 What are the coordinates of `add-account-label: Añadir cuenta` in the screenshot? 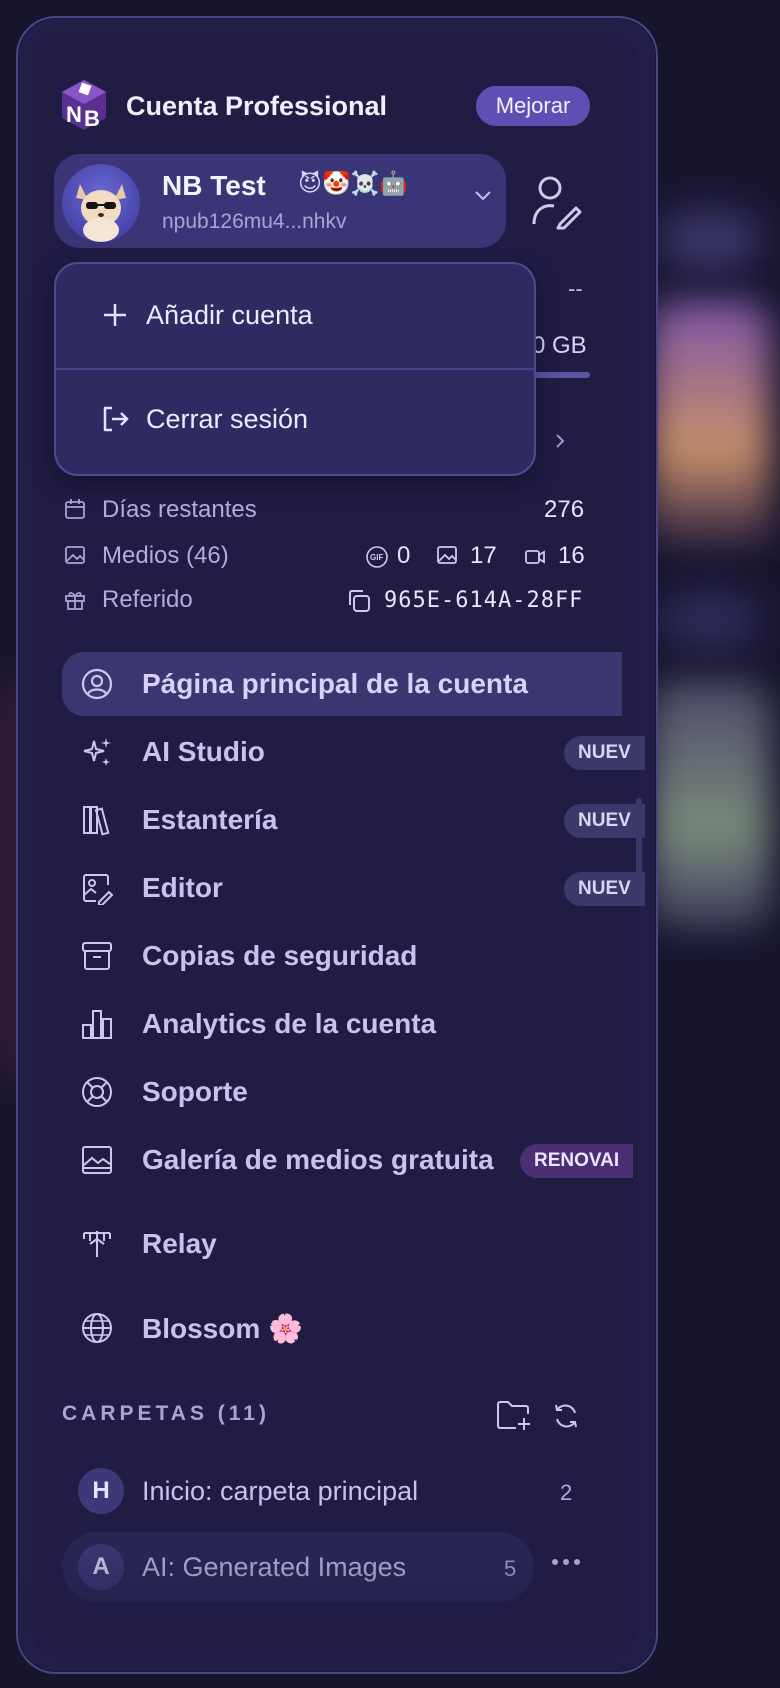 It's located at (229, 315).